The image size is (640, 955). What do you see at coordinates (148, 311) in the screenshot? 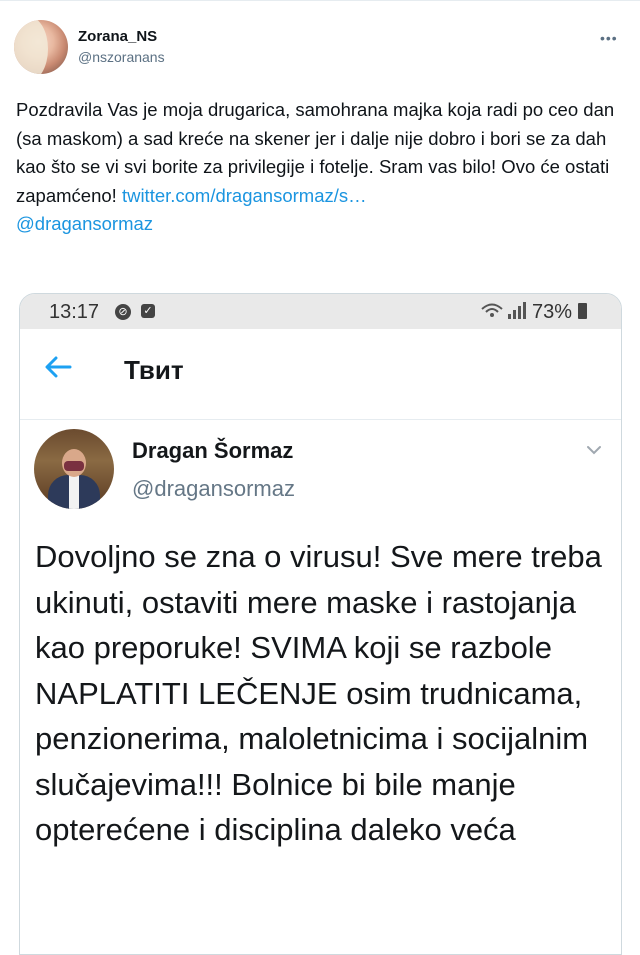
I see `notification-check-icon: ✓` at bounding box center [148, 311].